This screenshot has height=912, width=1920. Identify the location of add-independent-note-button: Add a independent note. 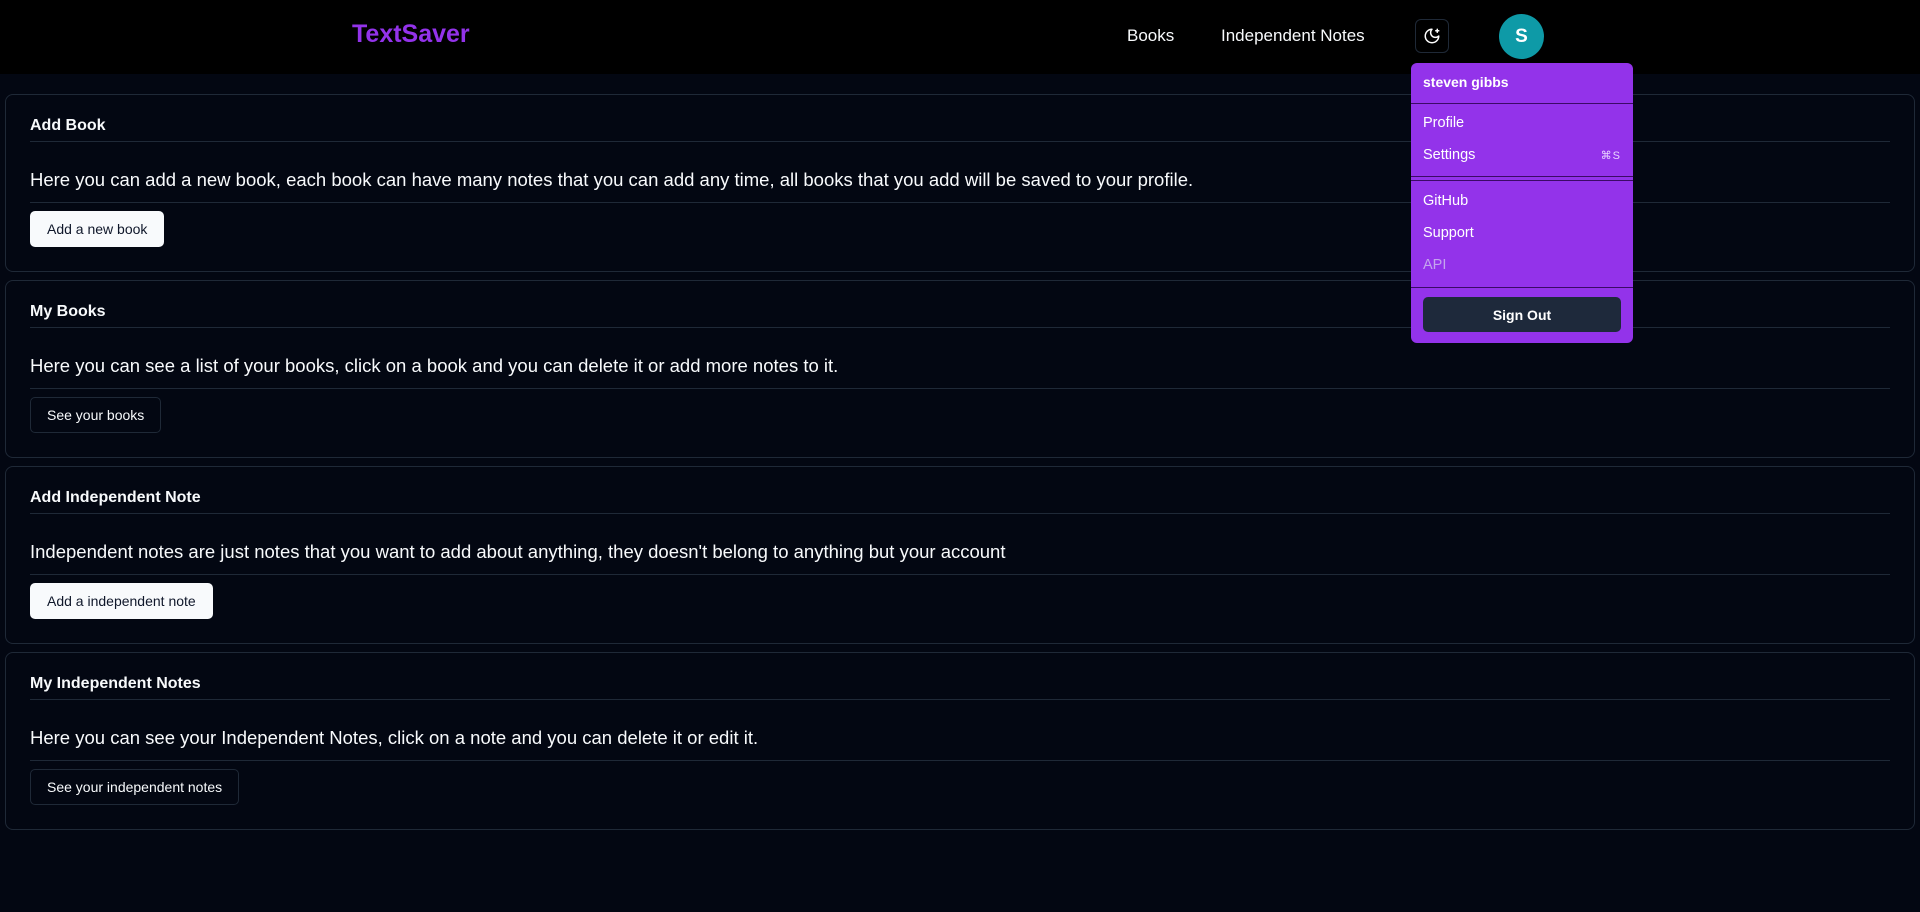
(121, 601).